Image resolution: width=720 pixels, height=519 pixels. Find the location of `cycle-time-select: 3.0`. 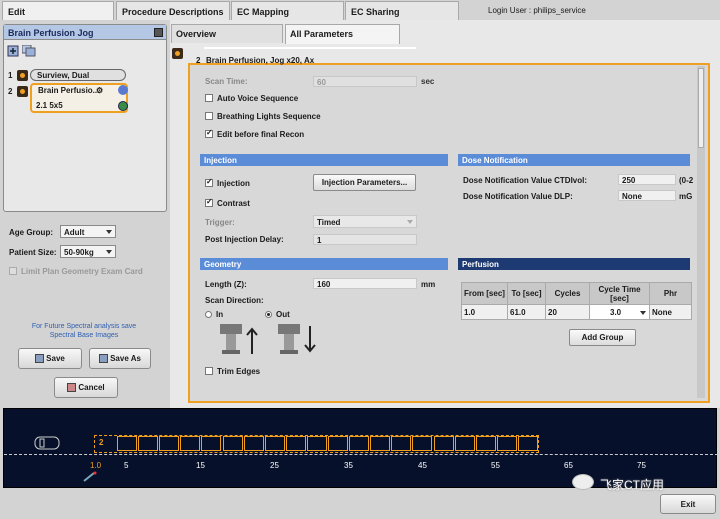

cycle-time-select: 3.0 is located at coordinates (619, 312).